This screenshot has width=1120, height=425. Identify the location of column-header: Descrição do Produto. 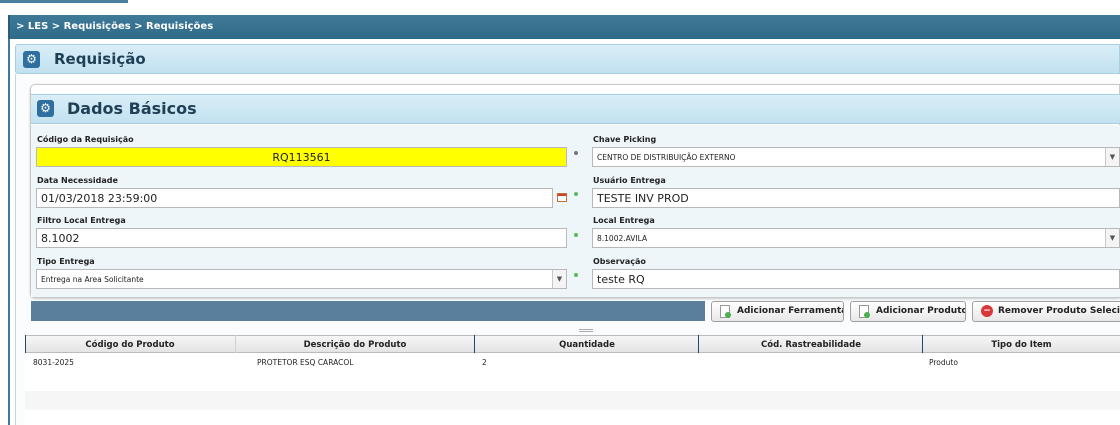
(355, 345).